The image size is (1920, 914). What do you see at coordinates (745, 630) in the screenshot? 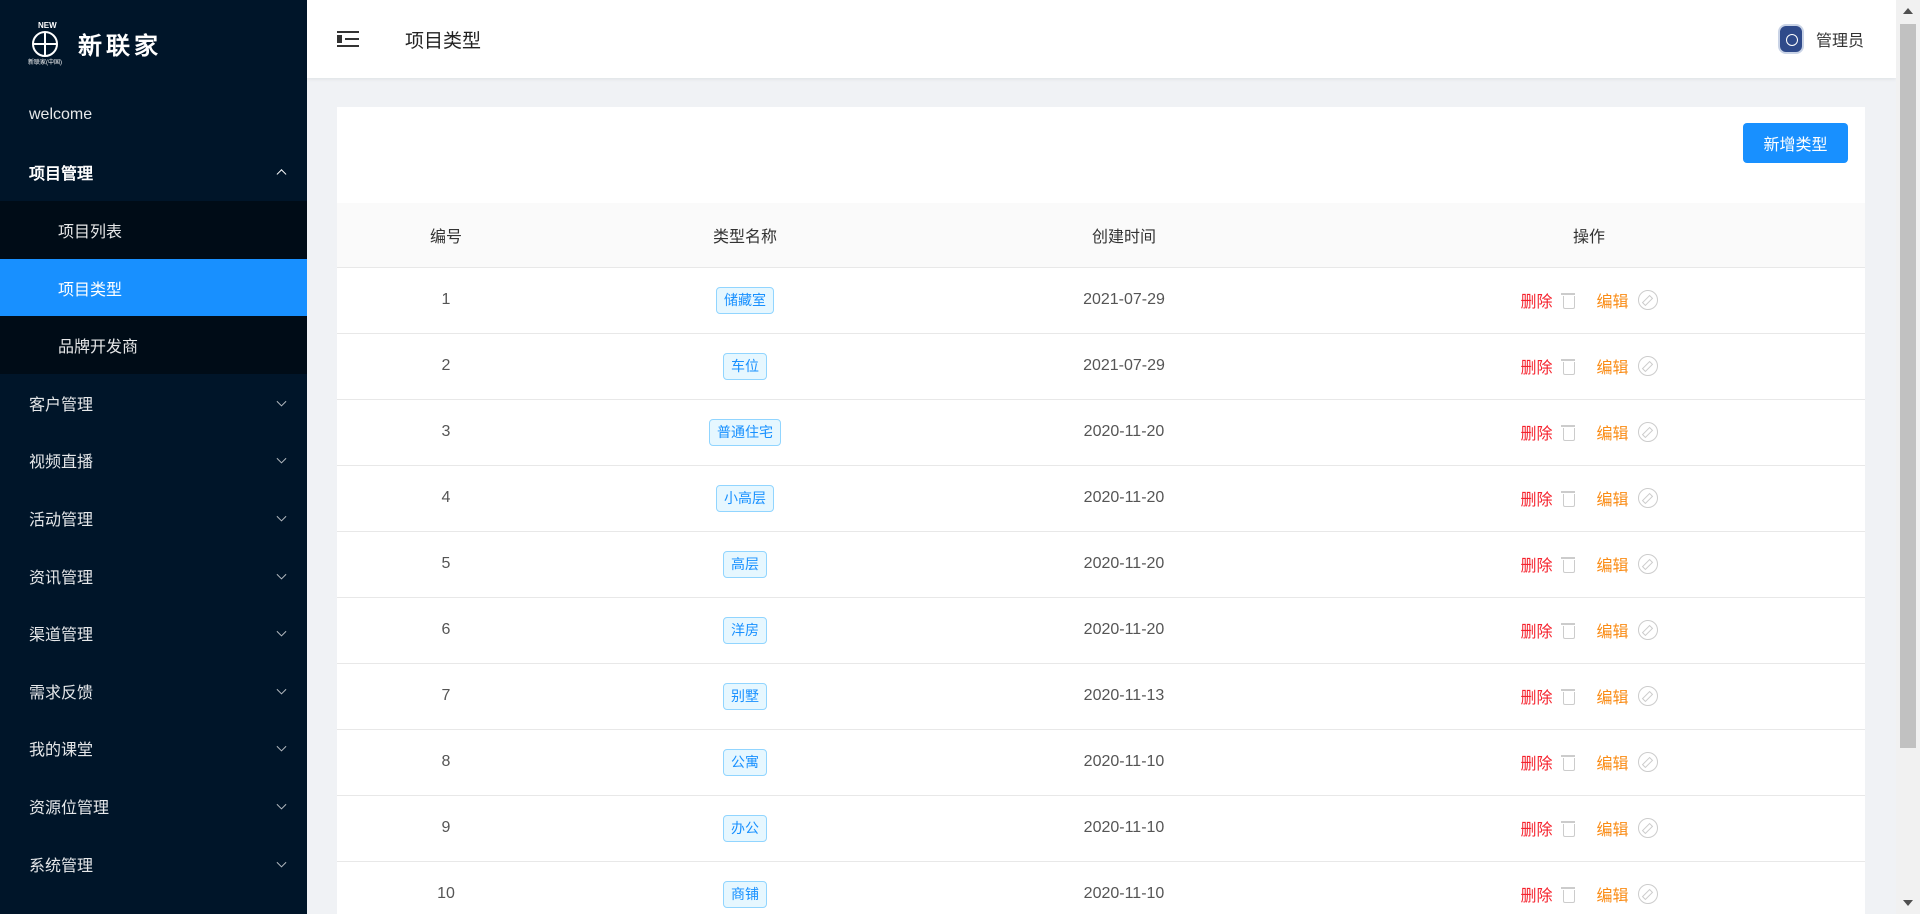
I see `cell-name: 洋房` at bounding box center [745, 630].